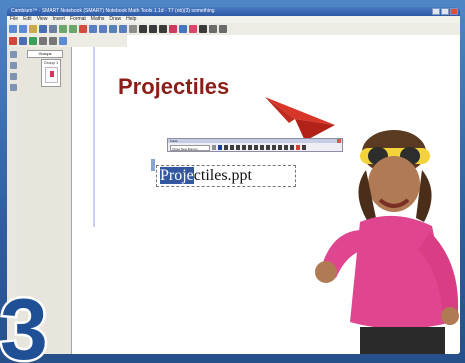  I want to click on undo-icon, so click(63, 29).